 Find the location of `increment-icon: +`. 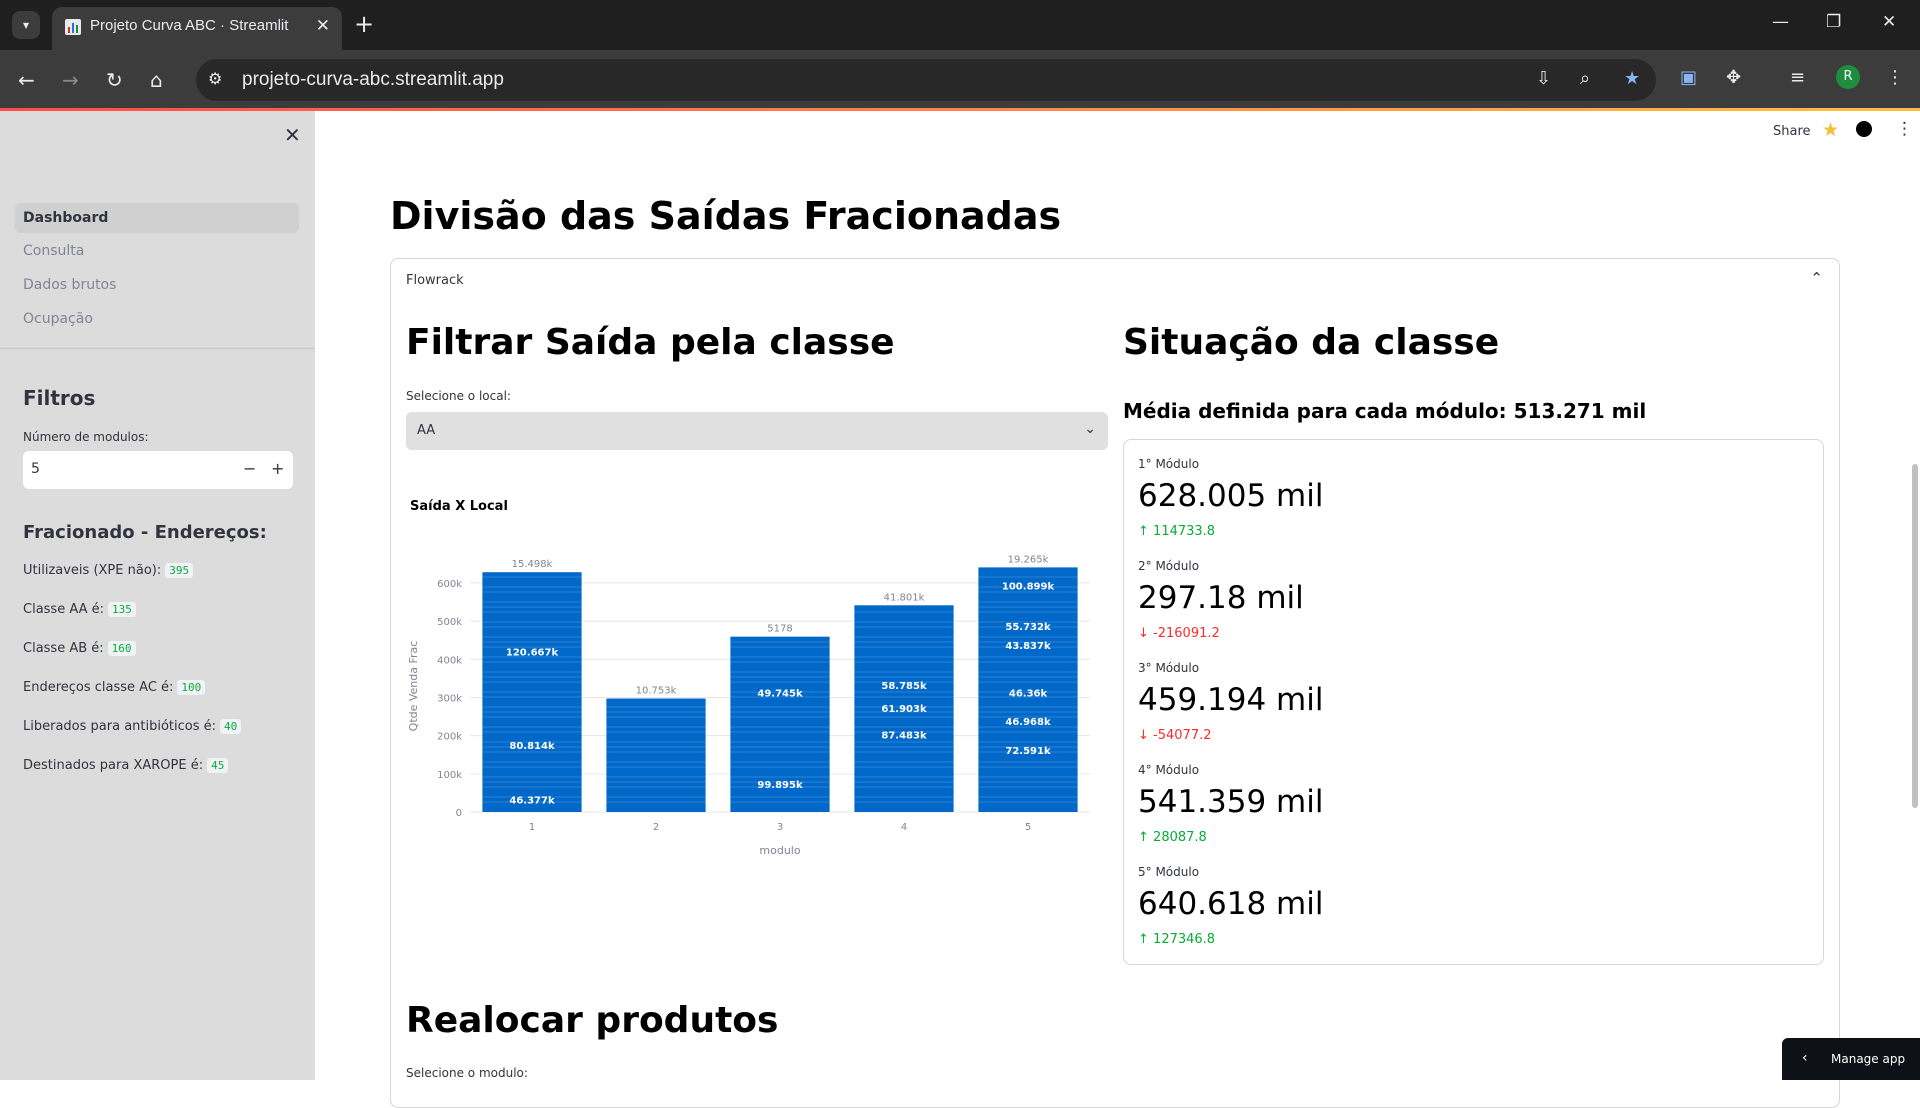

increment-icon: + is located at coordinates (277, 468).